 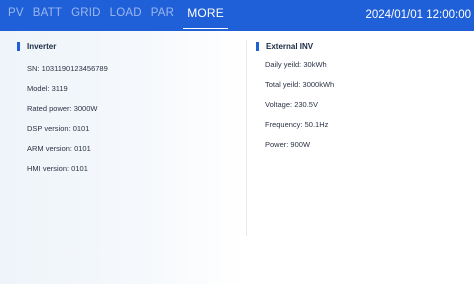 I want to click on external-inv-title: External INV, so click(x=290, y=46).